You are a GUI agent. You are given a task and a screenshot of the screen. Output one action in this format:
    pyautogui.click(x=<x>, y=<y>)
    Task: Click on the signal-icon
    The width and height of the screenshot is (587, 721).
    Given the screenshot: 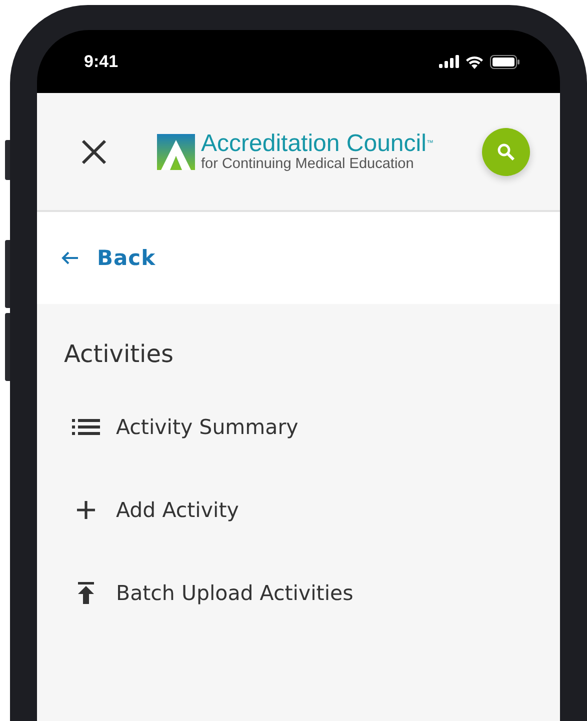 What is the action you would take?
    pyautogui.click(x=449, y=61)
    